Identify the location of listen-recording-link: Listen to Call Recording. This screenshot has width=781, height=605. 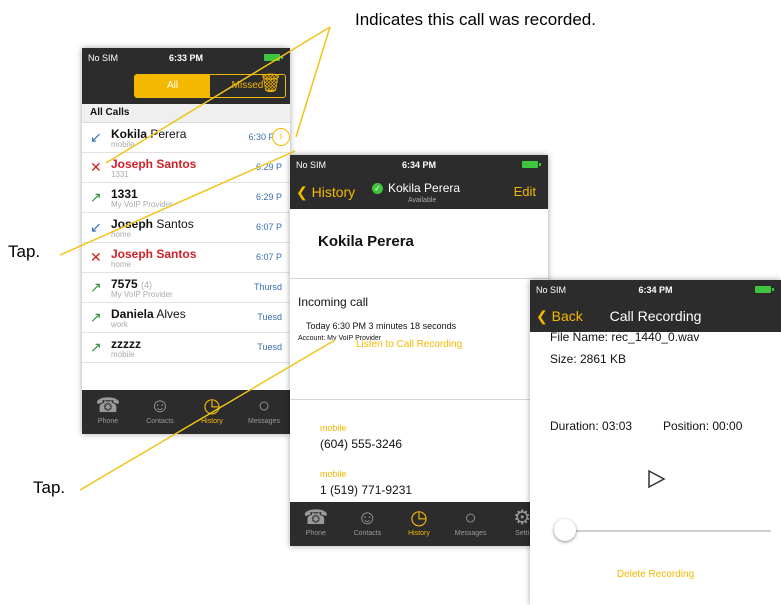
(409, 344).